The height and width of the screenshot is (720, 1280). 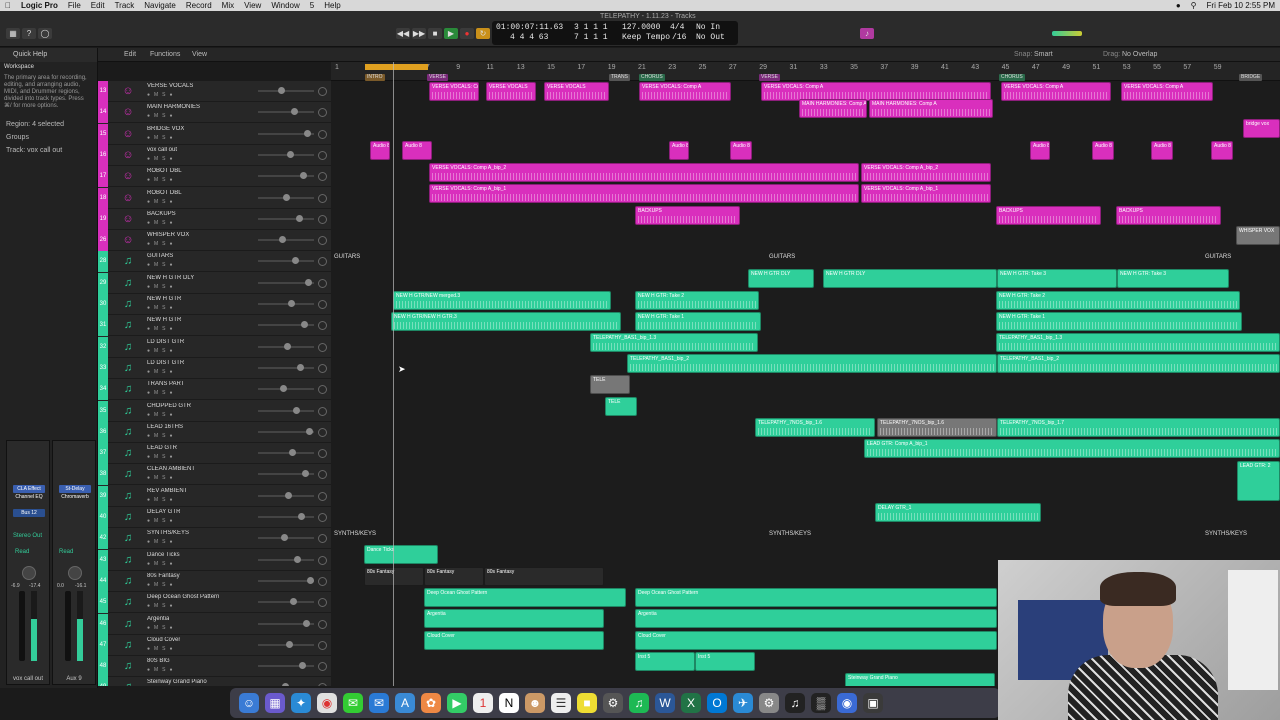 What do you see at coordinates (214, 496) in the screenshot?
I see `track-header: 39 ♫ REV AMBIENT ●MS●` at bounding box center [214, 496].